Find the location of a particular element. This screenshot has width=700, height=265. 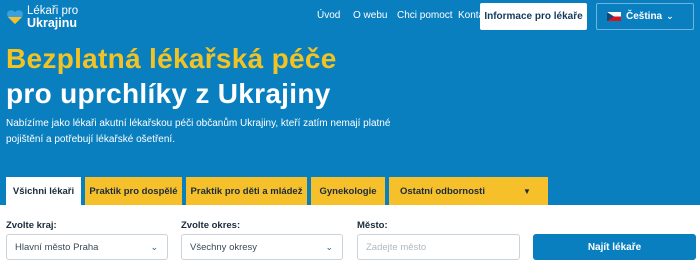

language-select: Čeština ⌄ is located at coordinates (645, 16).